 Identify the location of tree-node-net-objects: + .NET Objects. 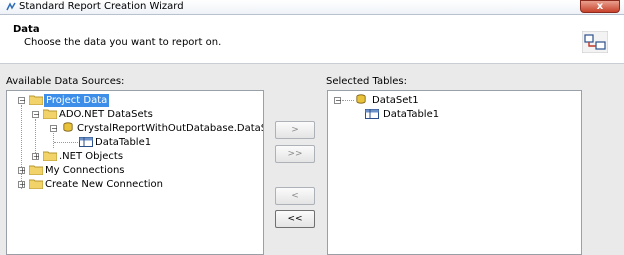
(132, 156).